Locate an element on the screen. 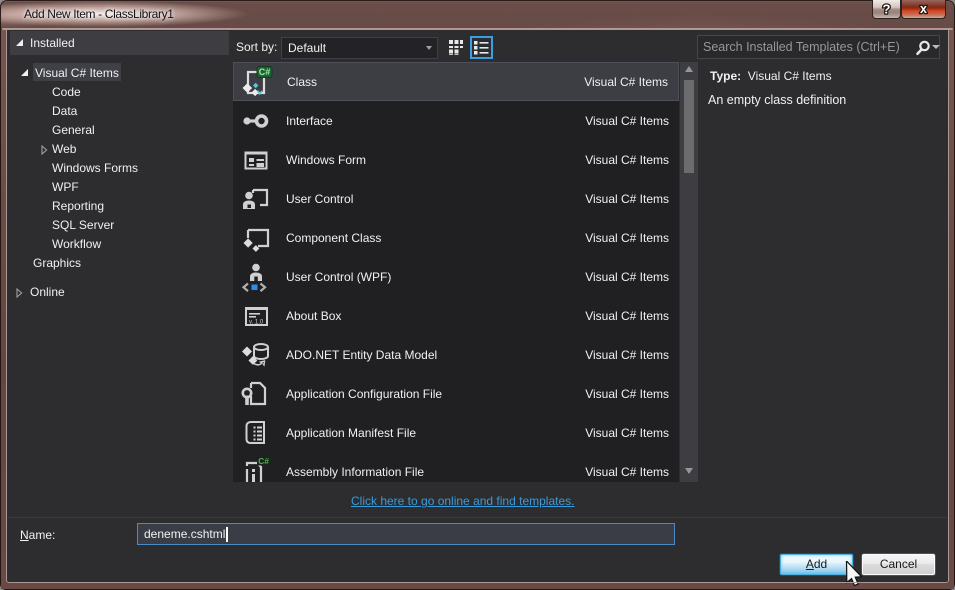 The height and width of the screenshot is (590, 955). svg-text: x is located at coordinates (923, 9).